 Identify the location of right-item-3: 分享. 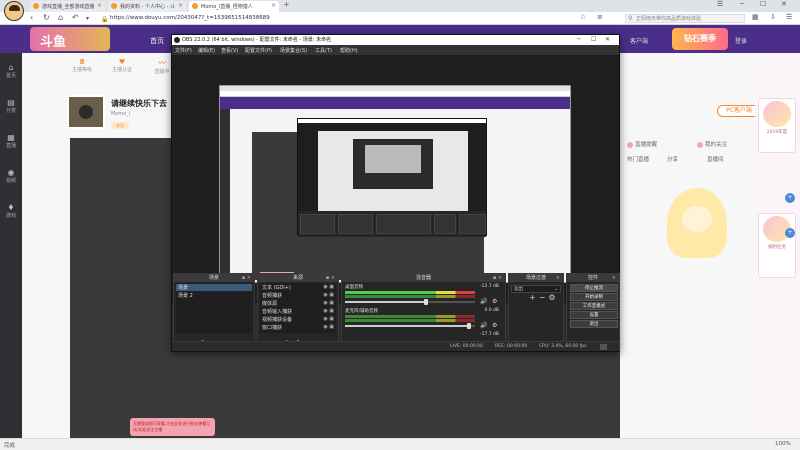
(672, 159).